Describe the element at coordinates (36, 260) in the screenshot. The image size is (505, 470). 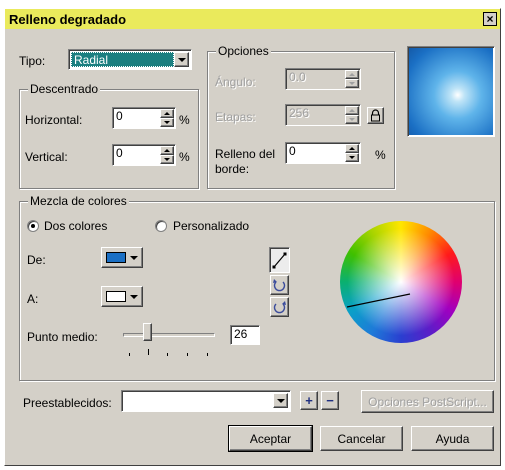
I see `de-label: De:` at that location.